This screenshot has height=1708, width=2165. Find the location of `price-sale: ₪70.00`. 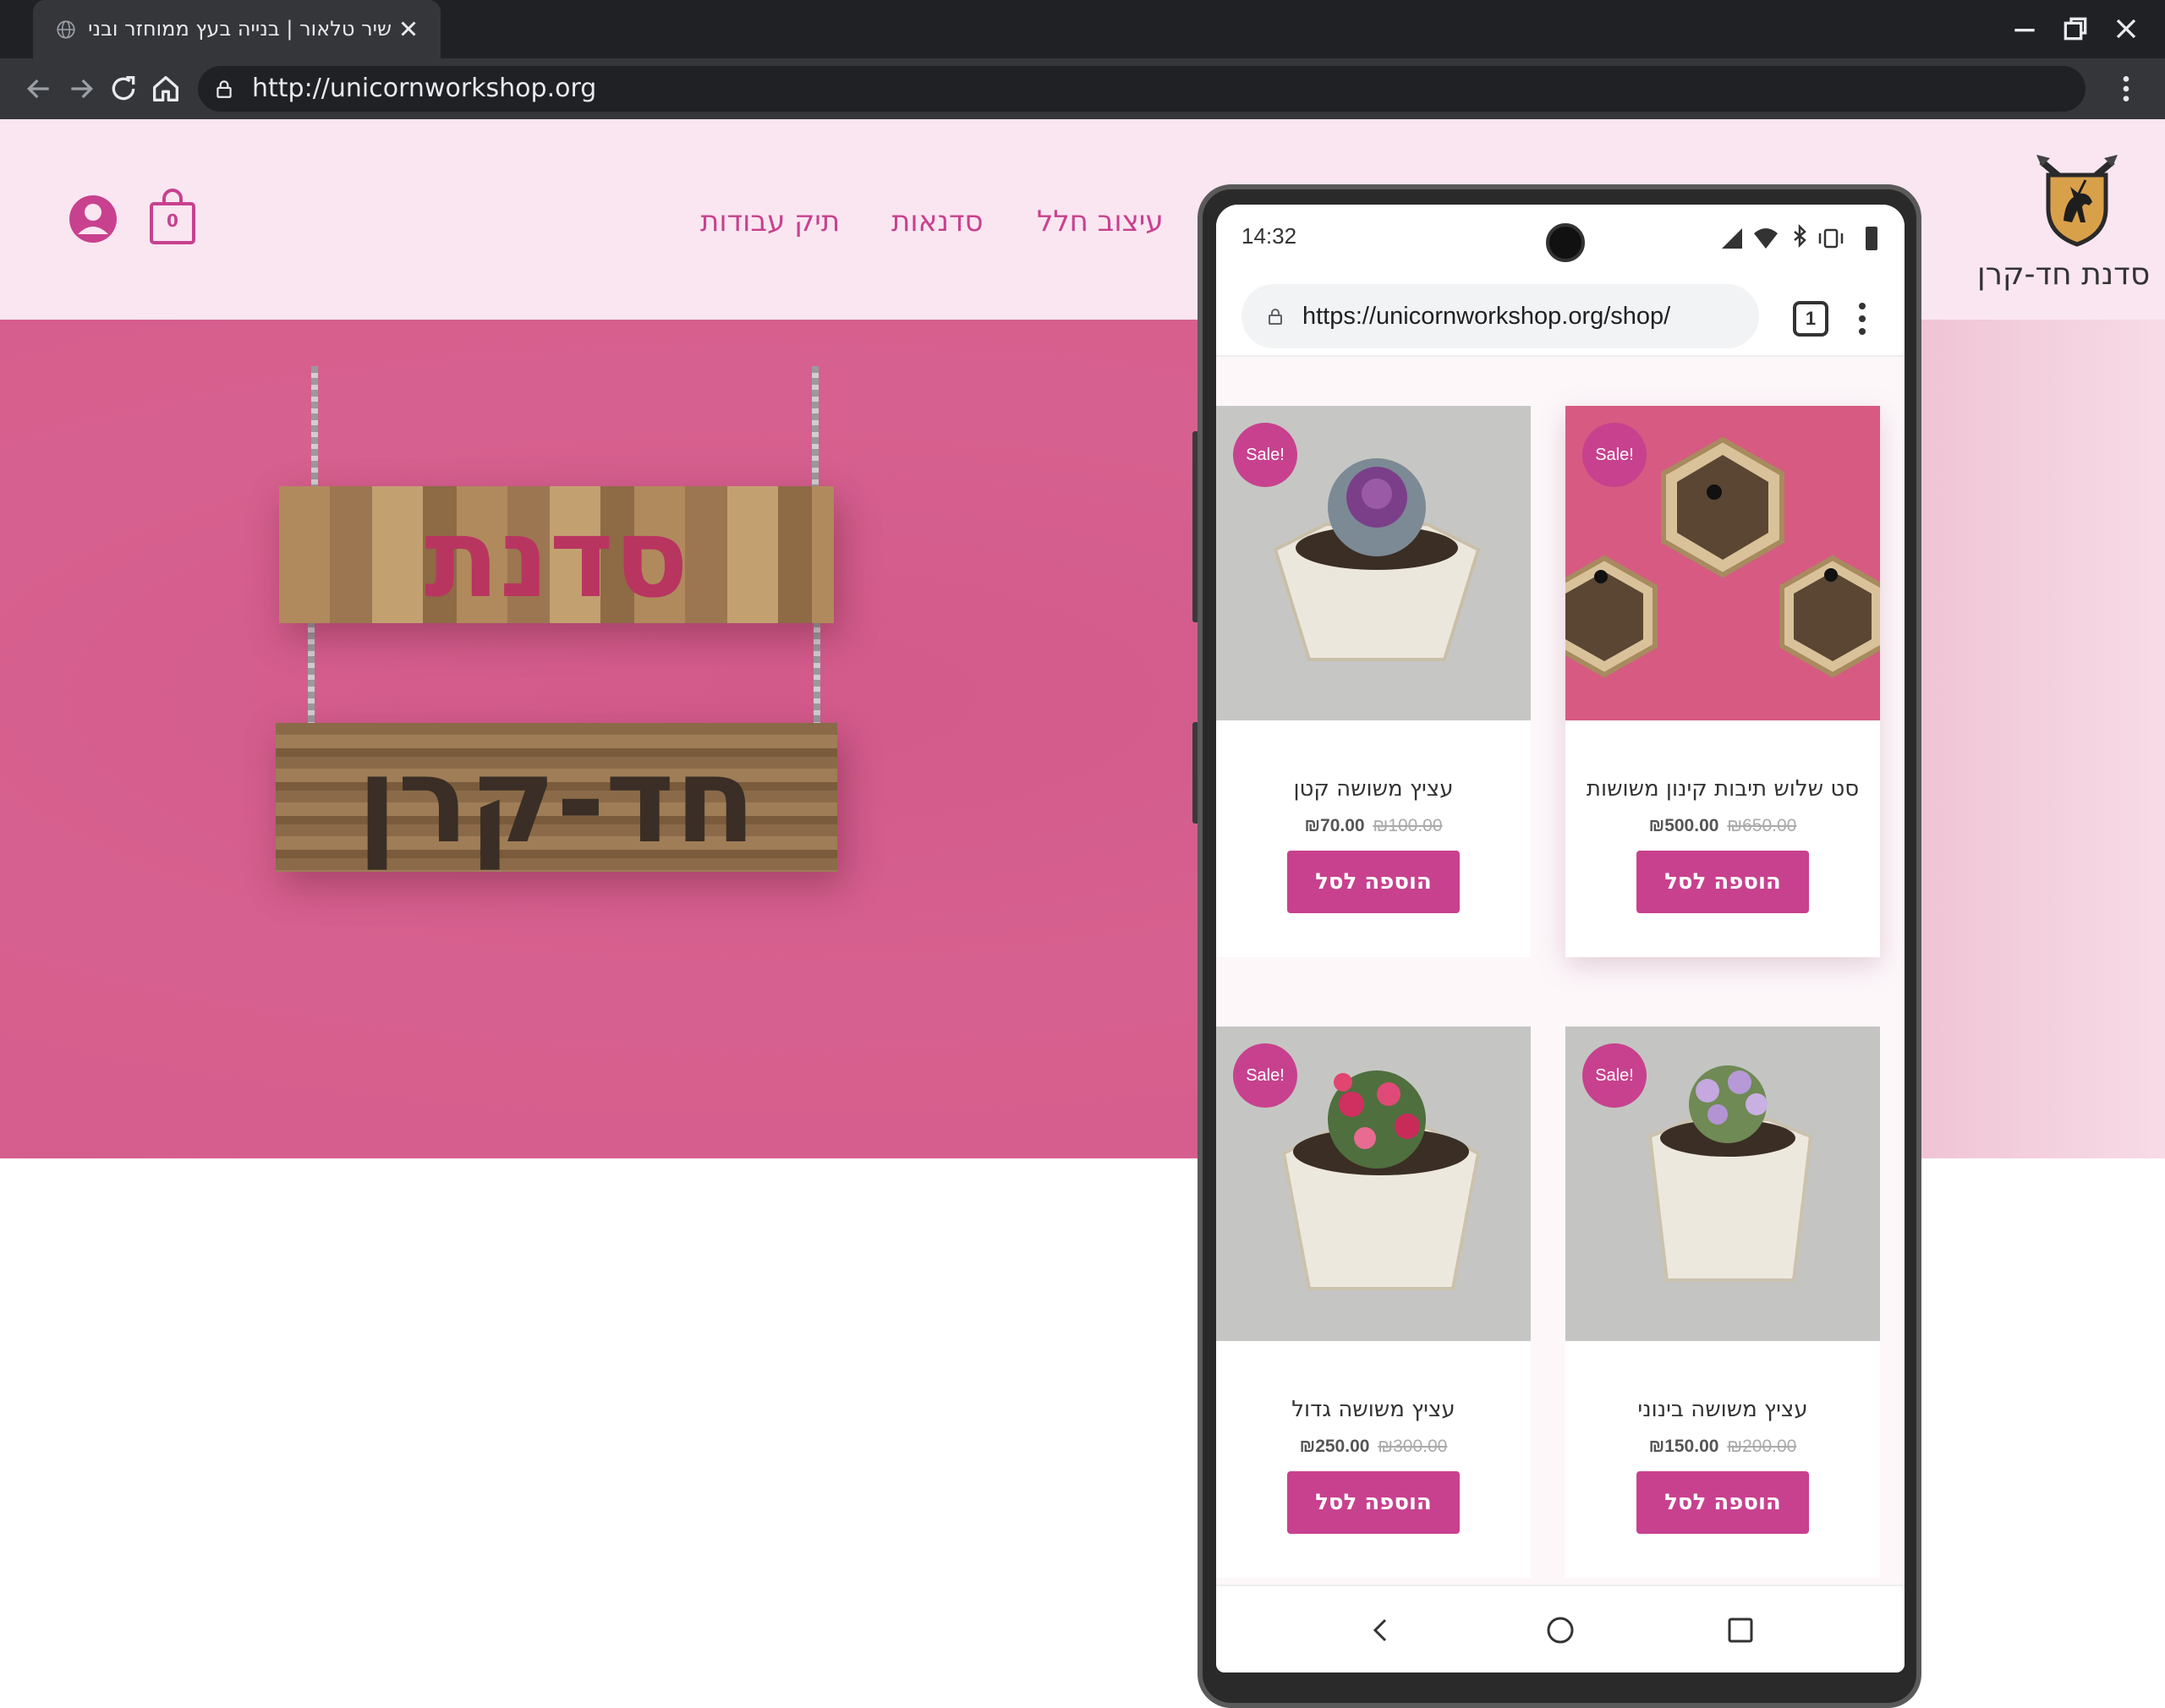

price-sale: ₪70.00 is located at coordinates (1334, 825).